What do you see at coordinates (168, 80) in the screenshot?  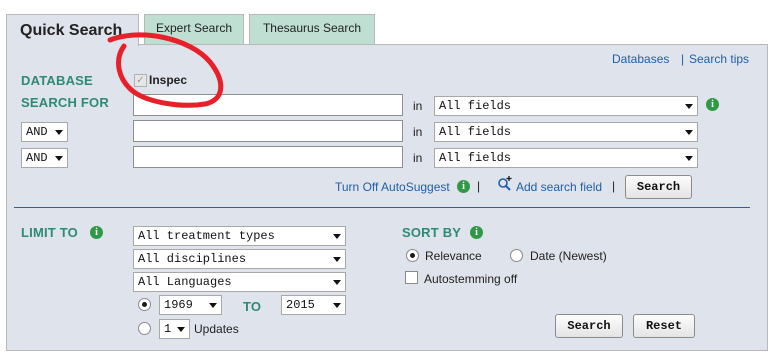 I see `inspec-label: Inspec` at bounding box center [168, 80].